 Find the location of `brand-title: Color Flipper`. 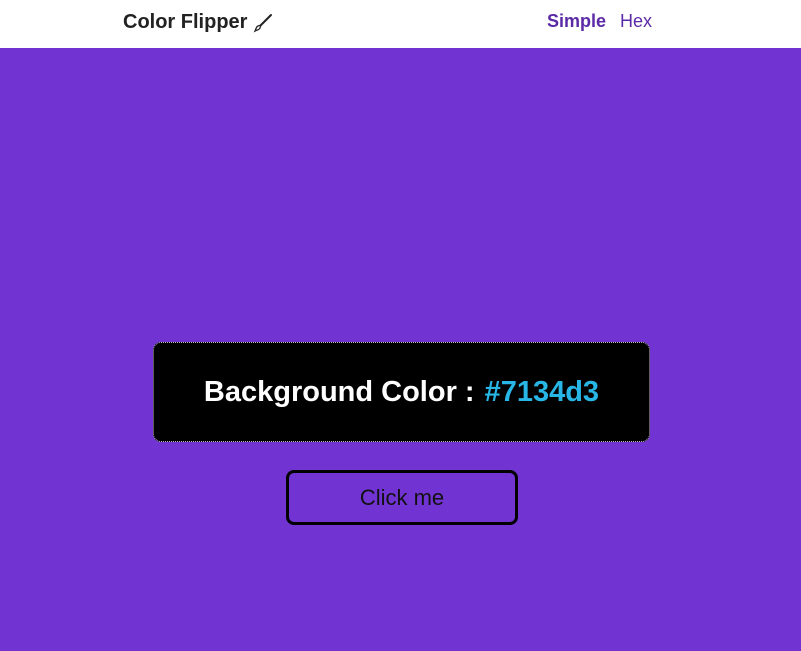

brand-title: Color Flipper is located at coordinates (185, 22).